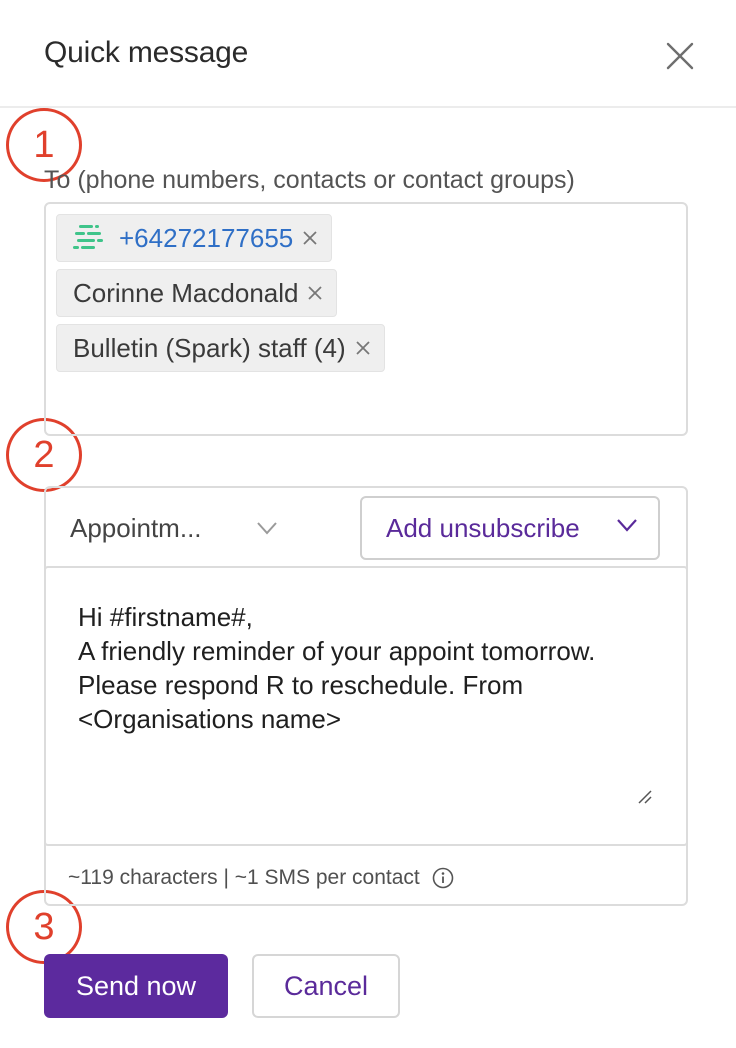 This screenshot has height=1048, width=736. What do you see at coordinates (368, 54) in the screenshot?
I see `panel-header: Quick message` at bounding box center [368, 54].